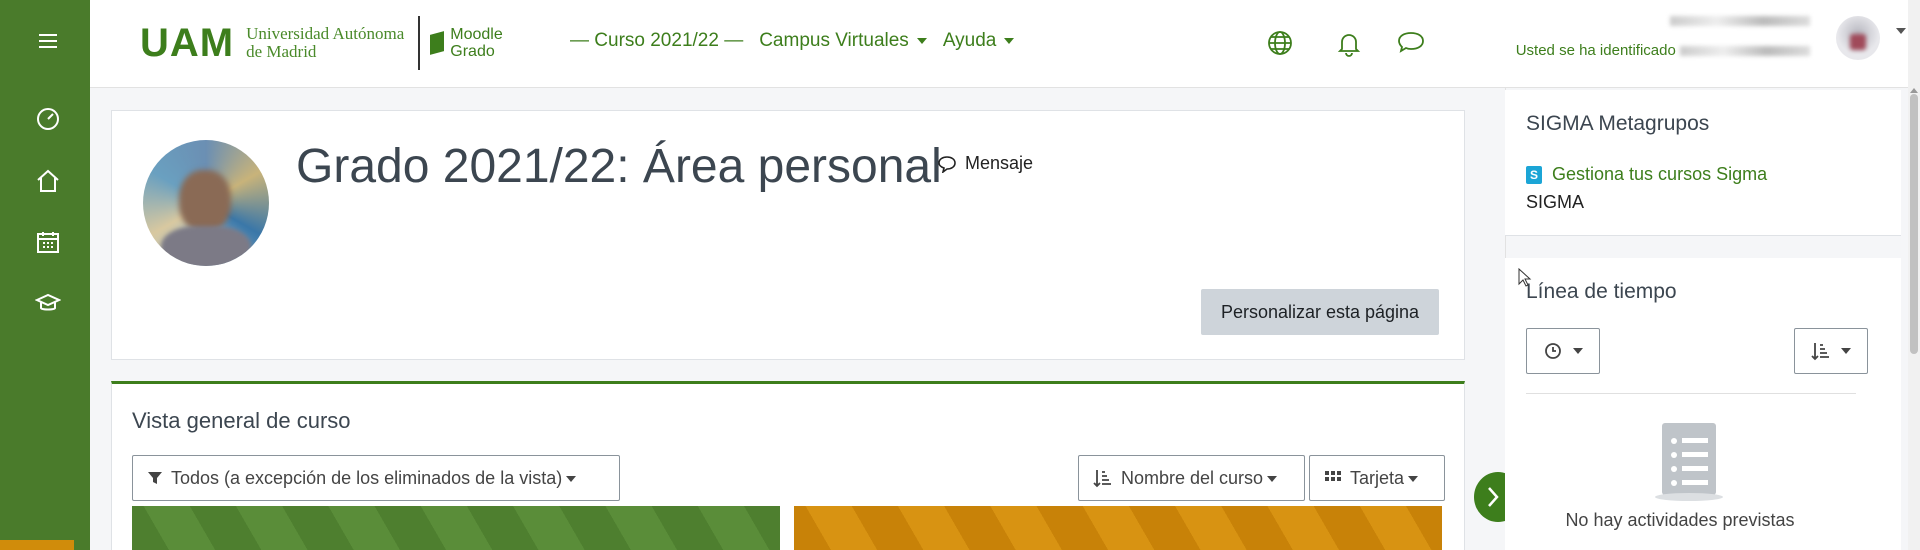 The width and height of the screenshot is (1920, 550). I want to click on moodle-logo-line2: Grado, so click(472, 51).